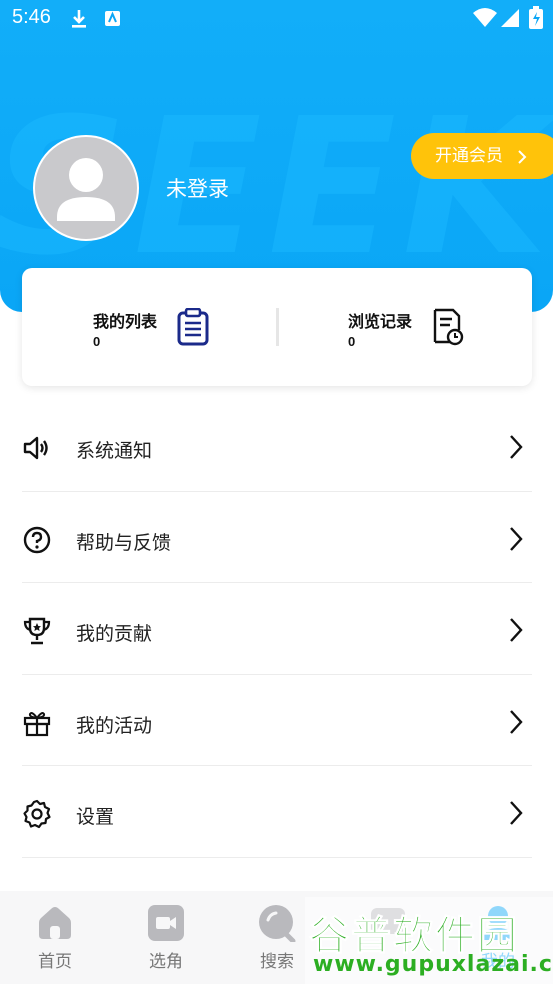 The image size is (553, 984). What do you see at coordinates (276, 19) in the screenshot?
I see `status-bar: 5:46` at bounding box center [276, 19].